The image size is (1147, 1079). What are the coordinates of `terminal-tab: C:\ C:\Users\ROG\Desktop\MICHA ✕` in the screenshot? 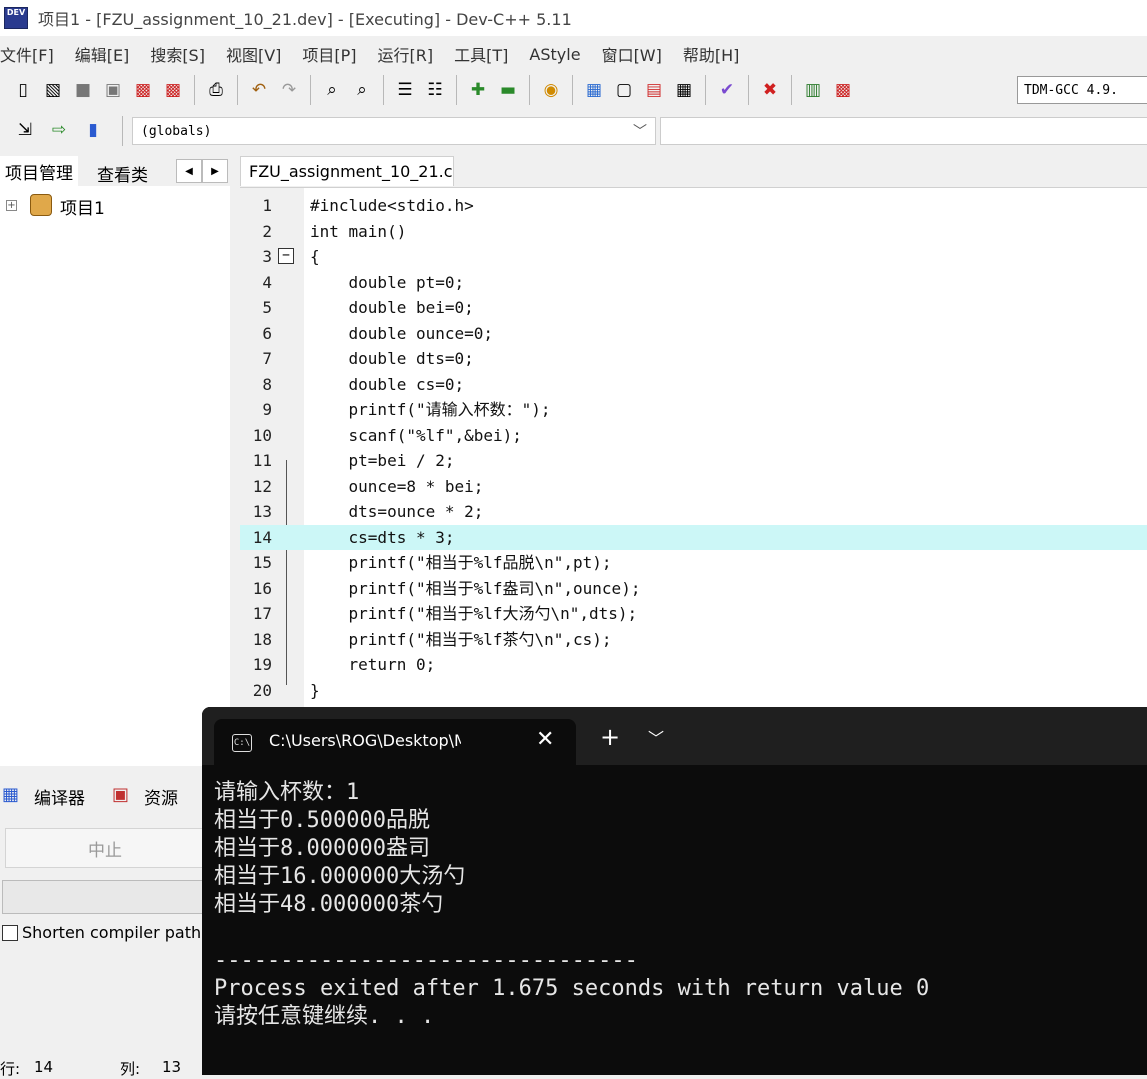 It's located at (395, 742).